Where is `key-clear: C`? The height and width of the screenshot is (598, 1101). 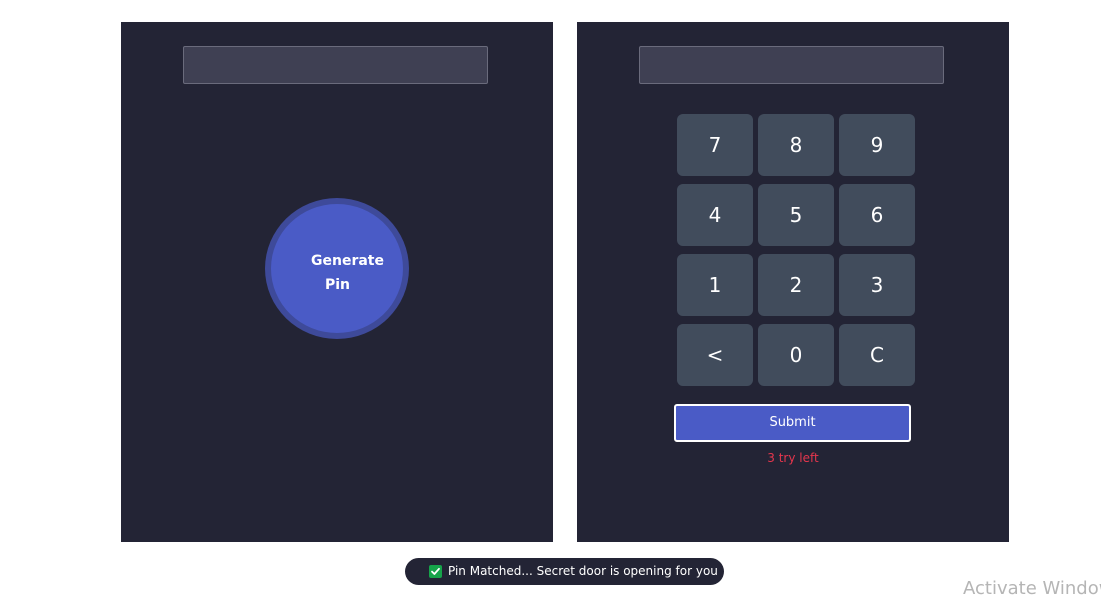
key-clear: C is located at coordinates (877, 355).